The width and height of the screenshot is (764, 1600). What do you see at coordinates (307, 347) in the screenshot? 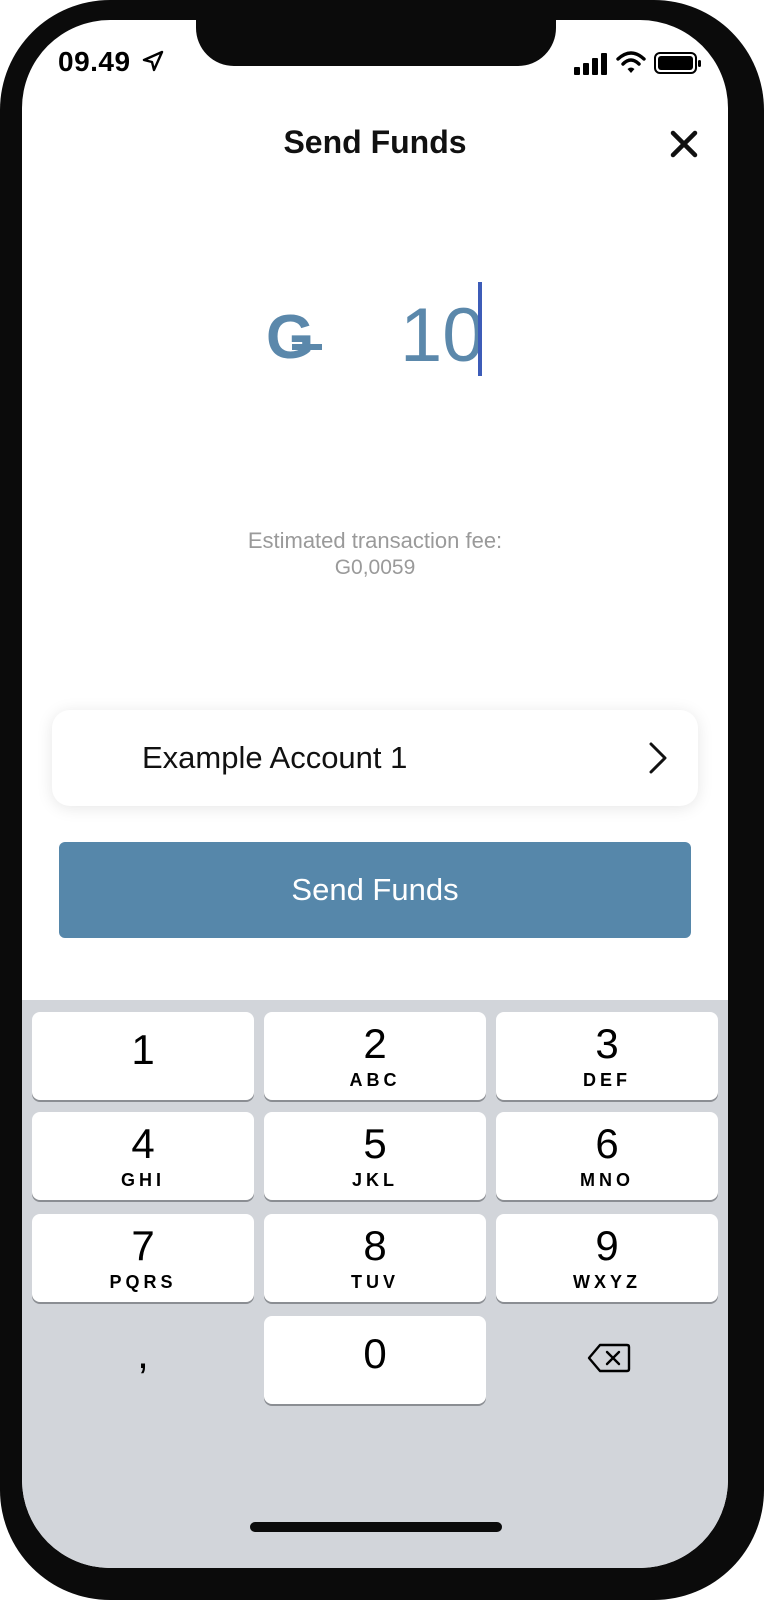
I see `currency-symbol-bar` at bounding box center [307, 347].